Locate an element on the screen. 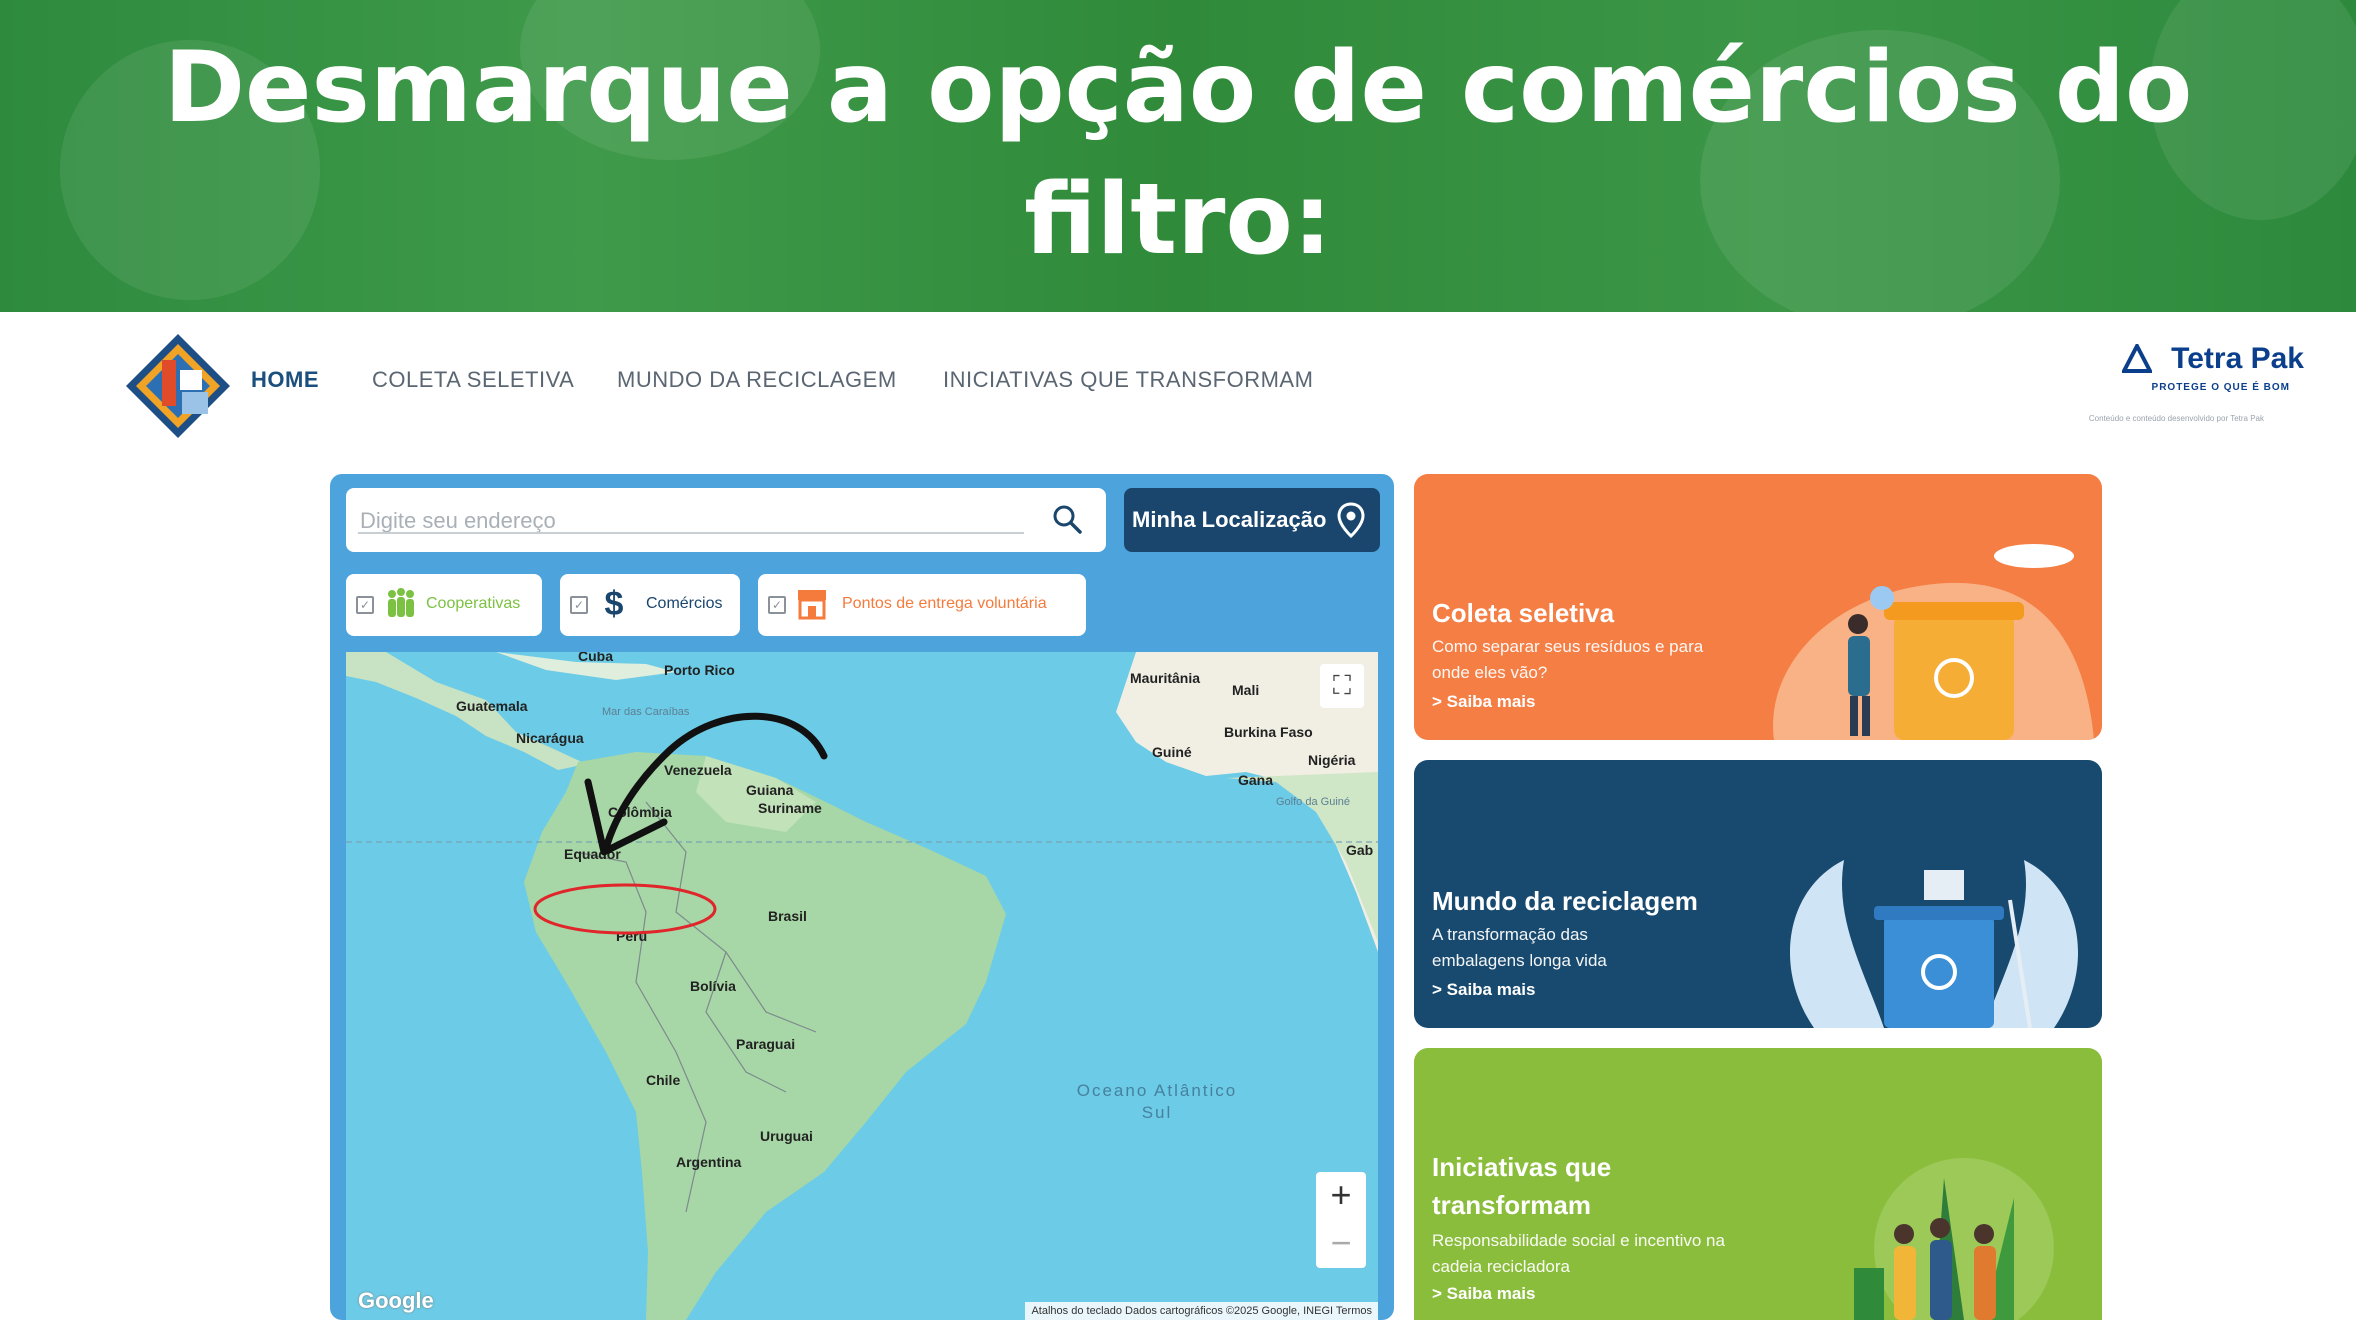 The width and height of the screenshot is (2356, 1320). filter-pontos-entrega: ✓ Pontos de entrega voluntária is located at coordinates (922, 605).